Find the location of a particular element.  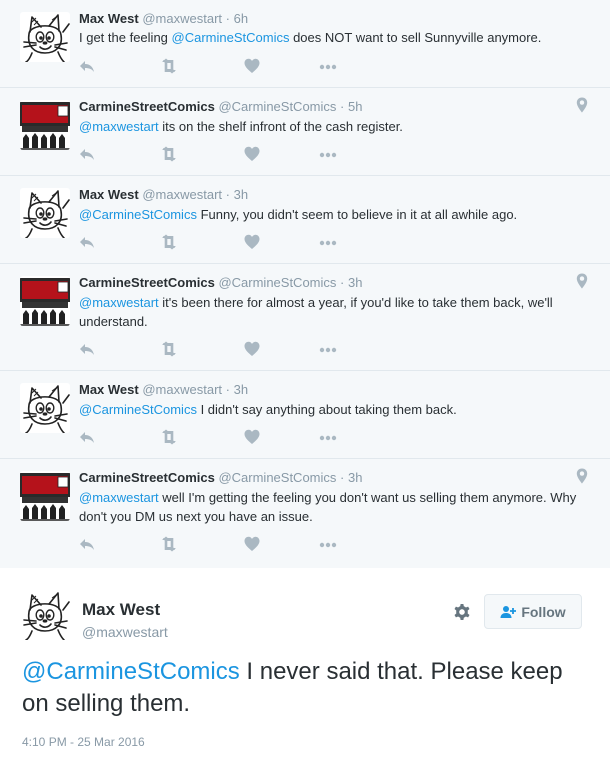

follow-label: Follow is located at coordinates (543, 611).